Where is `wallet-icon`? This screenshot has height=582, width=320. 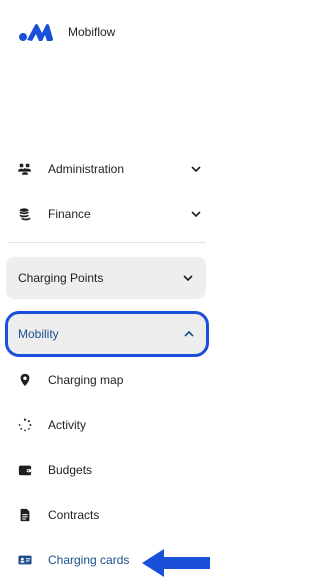 wallet-icon is located at coordinates (25, 470).